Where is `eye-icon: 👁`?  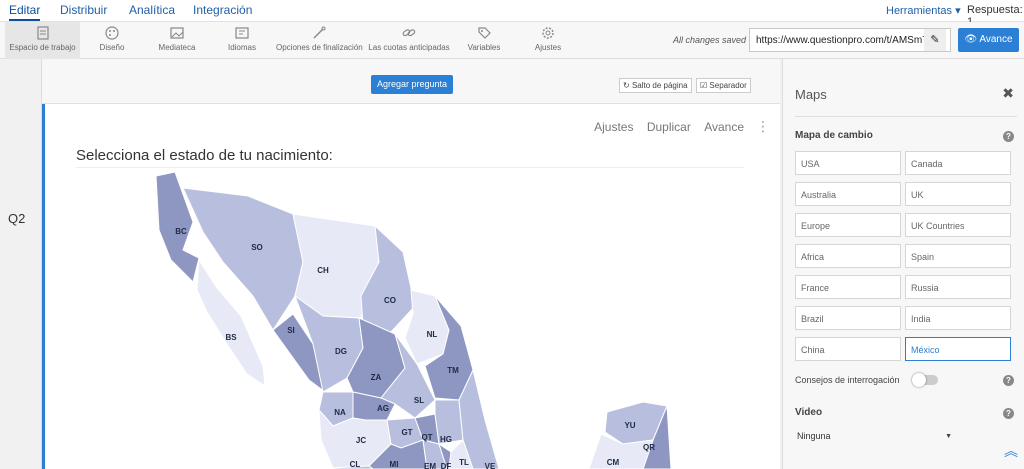 eye-icon: 👁 is located at coordinates (971, 39).